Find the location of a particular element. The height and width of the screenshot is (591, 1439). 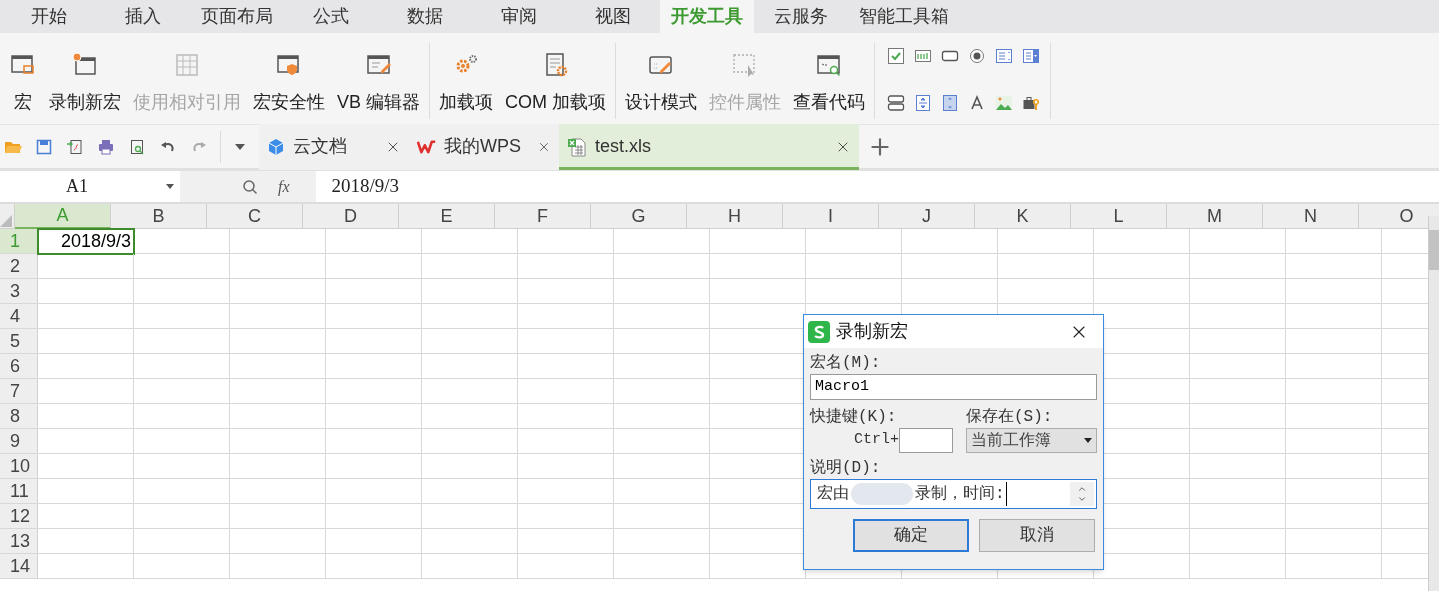

list-box-icon is located at coordinates (1004, 56).